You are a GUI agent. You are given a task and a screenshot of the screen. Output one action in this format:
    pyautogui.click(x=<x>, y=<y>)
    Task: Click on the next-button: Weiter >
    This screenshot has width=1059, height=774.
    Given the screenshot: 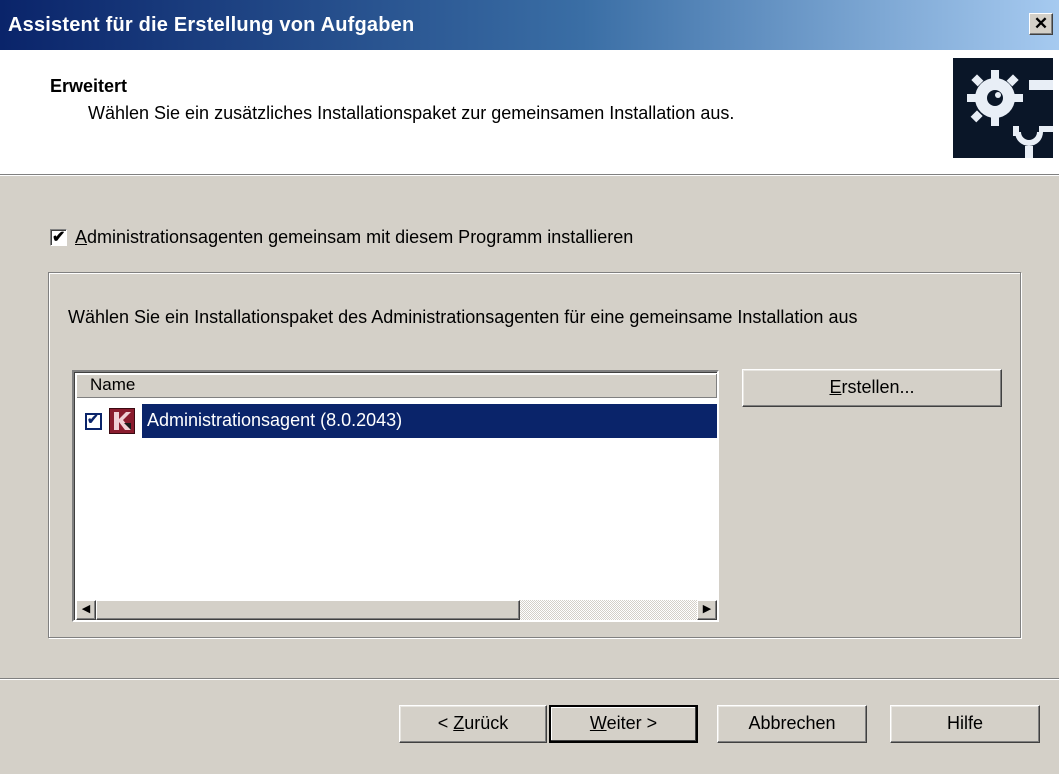 What is the action you would take?
    pyautogui.click(x=623, y=724)
    